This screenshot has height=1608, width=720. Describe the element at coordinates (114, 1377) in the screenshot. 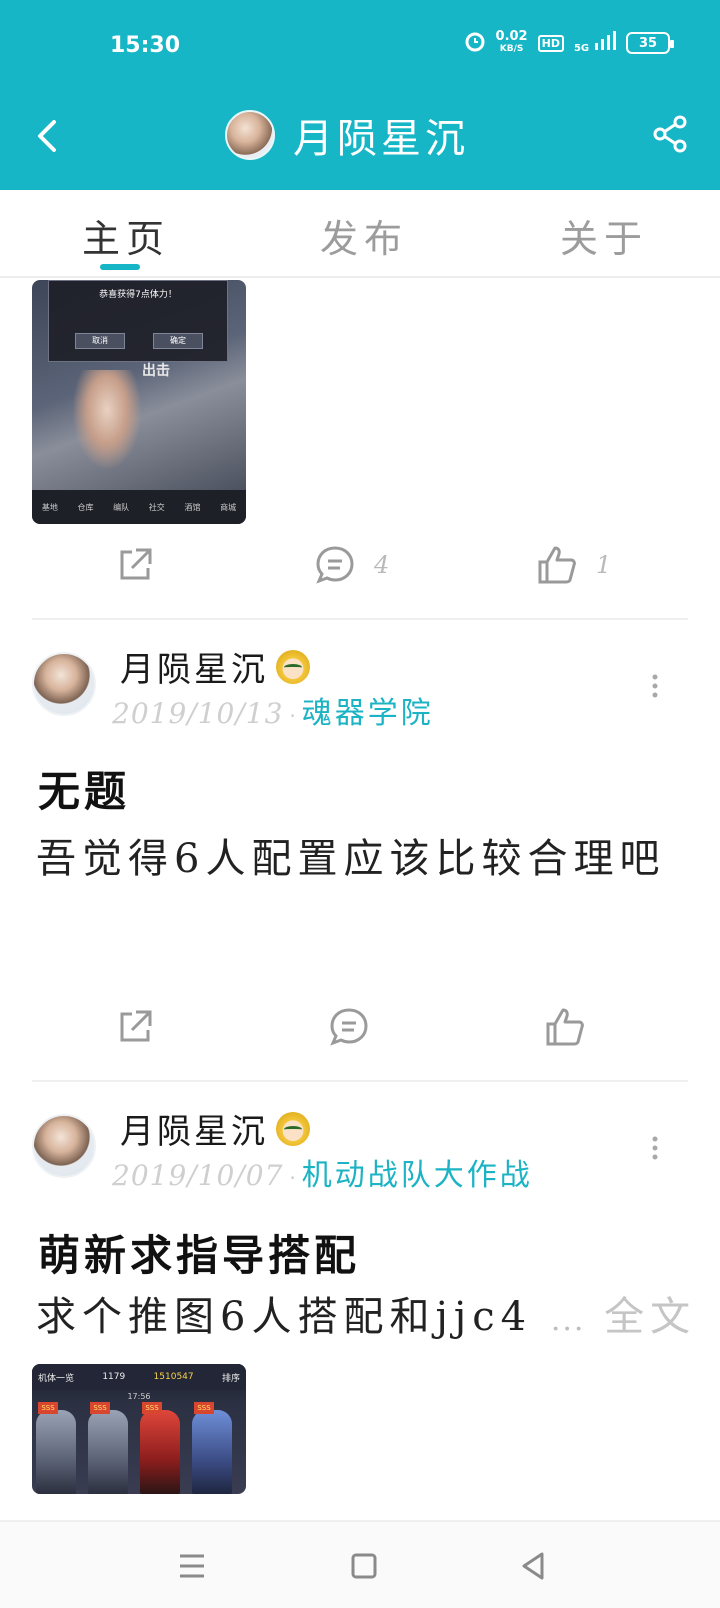

I see `image-count-a: 1179` at that location.